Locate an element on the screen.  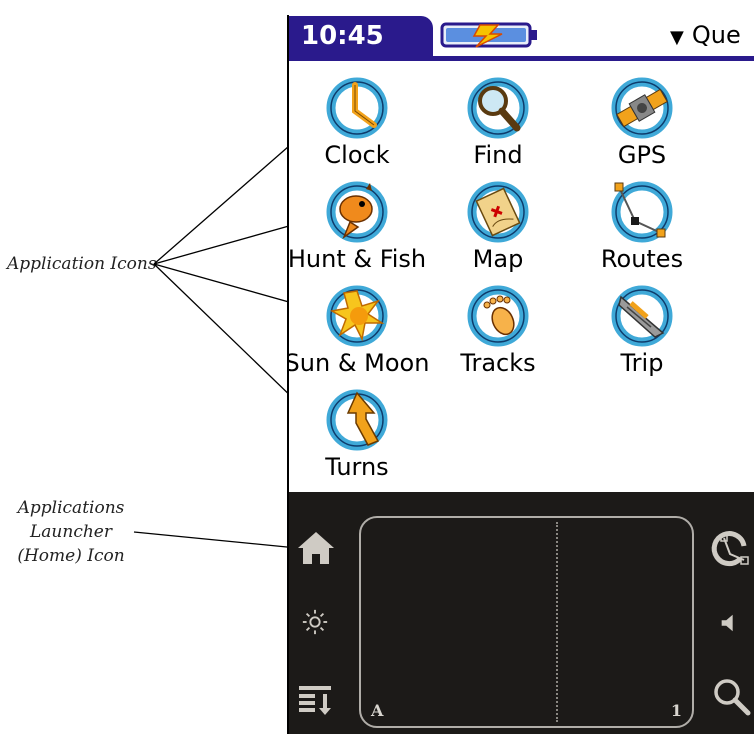
app-label: Routes is located at coordinates (642, 259).